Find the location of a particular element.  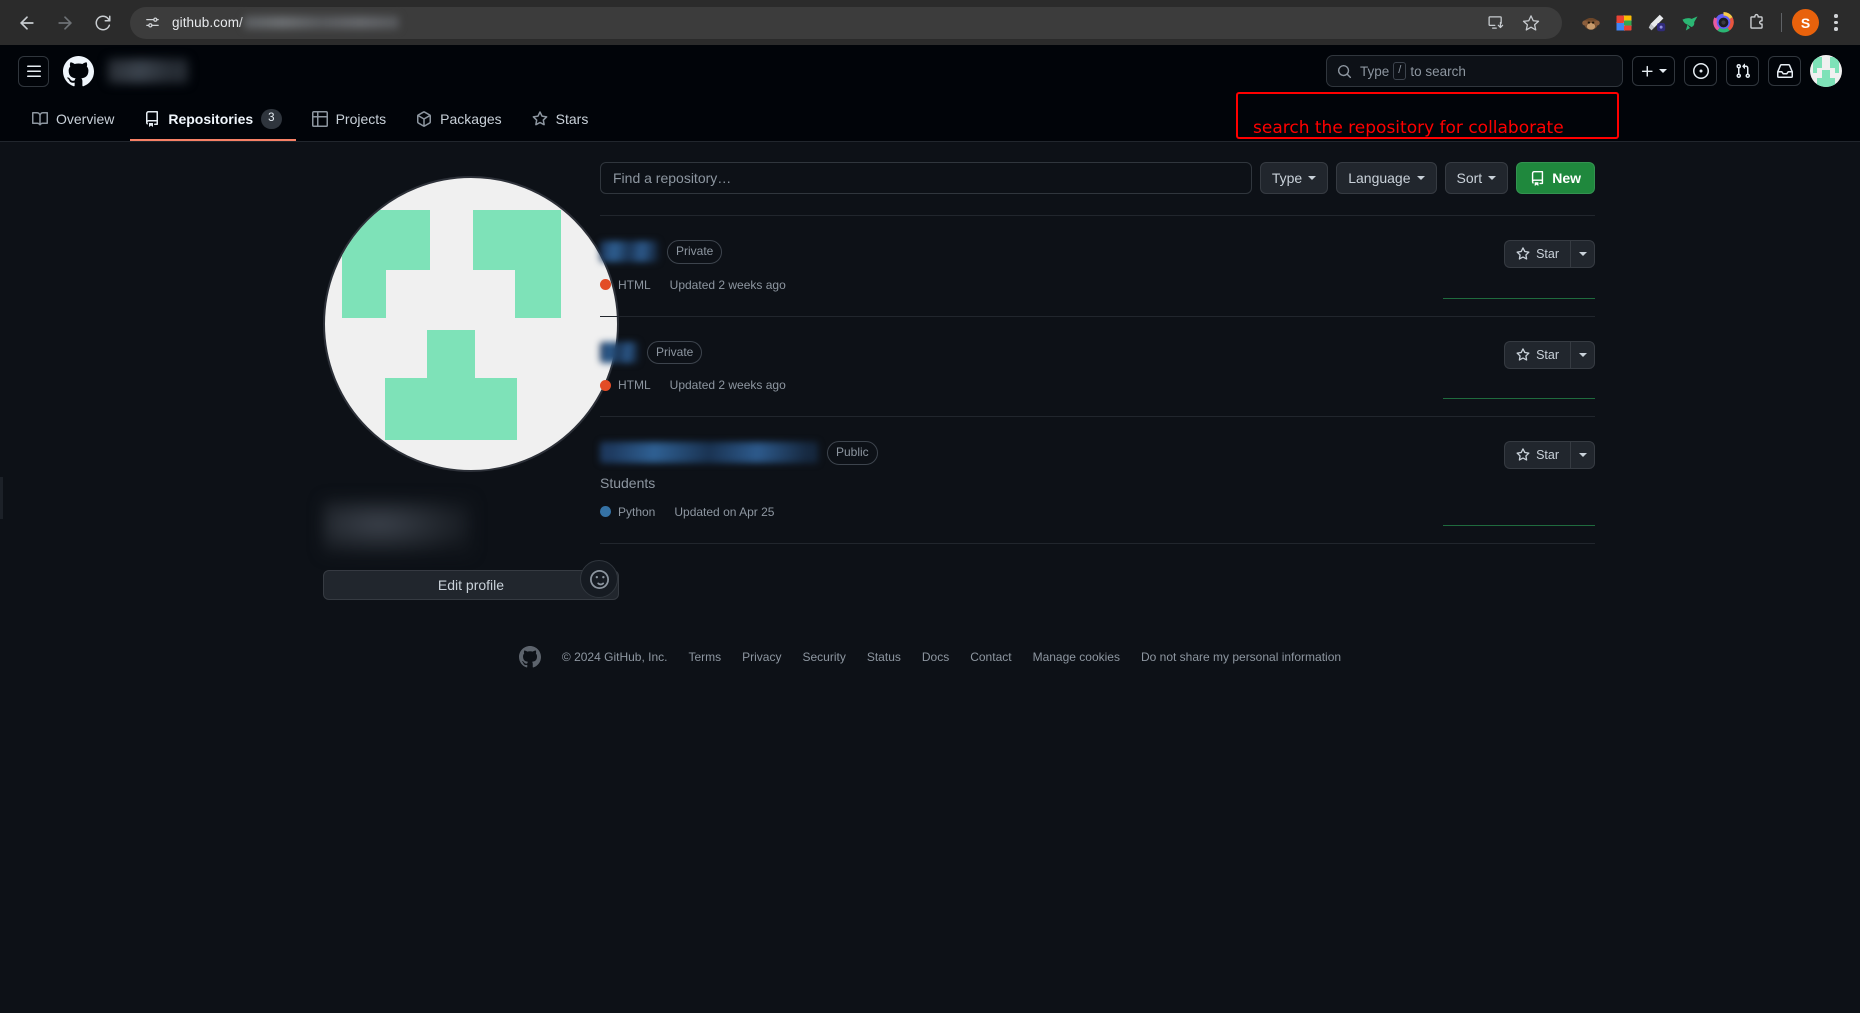

repository-title-row: Public is located at coordinates (1044, 453).